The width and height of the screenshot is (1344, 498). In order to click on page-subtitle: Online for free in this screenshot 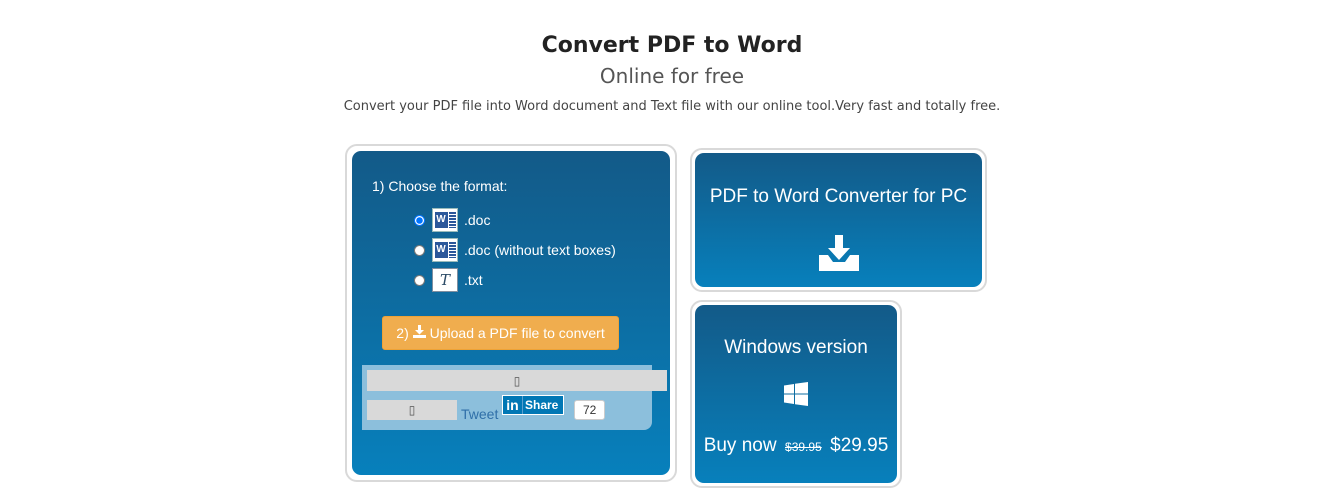, I will do `click(672, 76)`.